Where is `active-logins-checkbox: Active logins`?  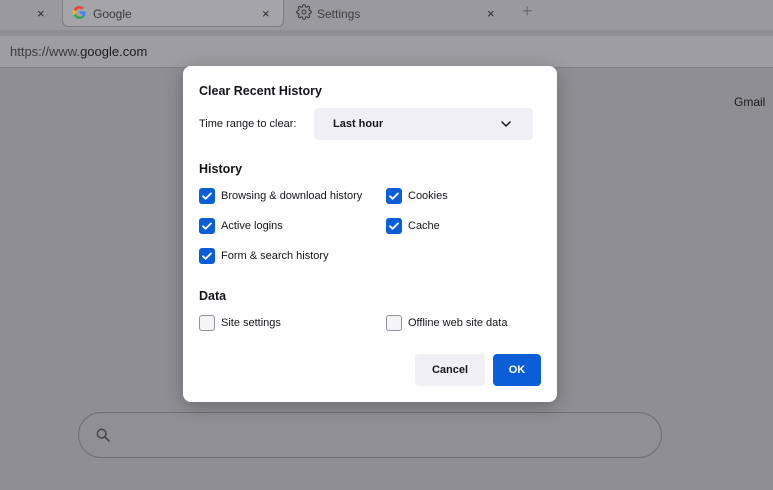
active-logins-checkbox: Active logins is located at coordinates (241, 226).